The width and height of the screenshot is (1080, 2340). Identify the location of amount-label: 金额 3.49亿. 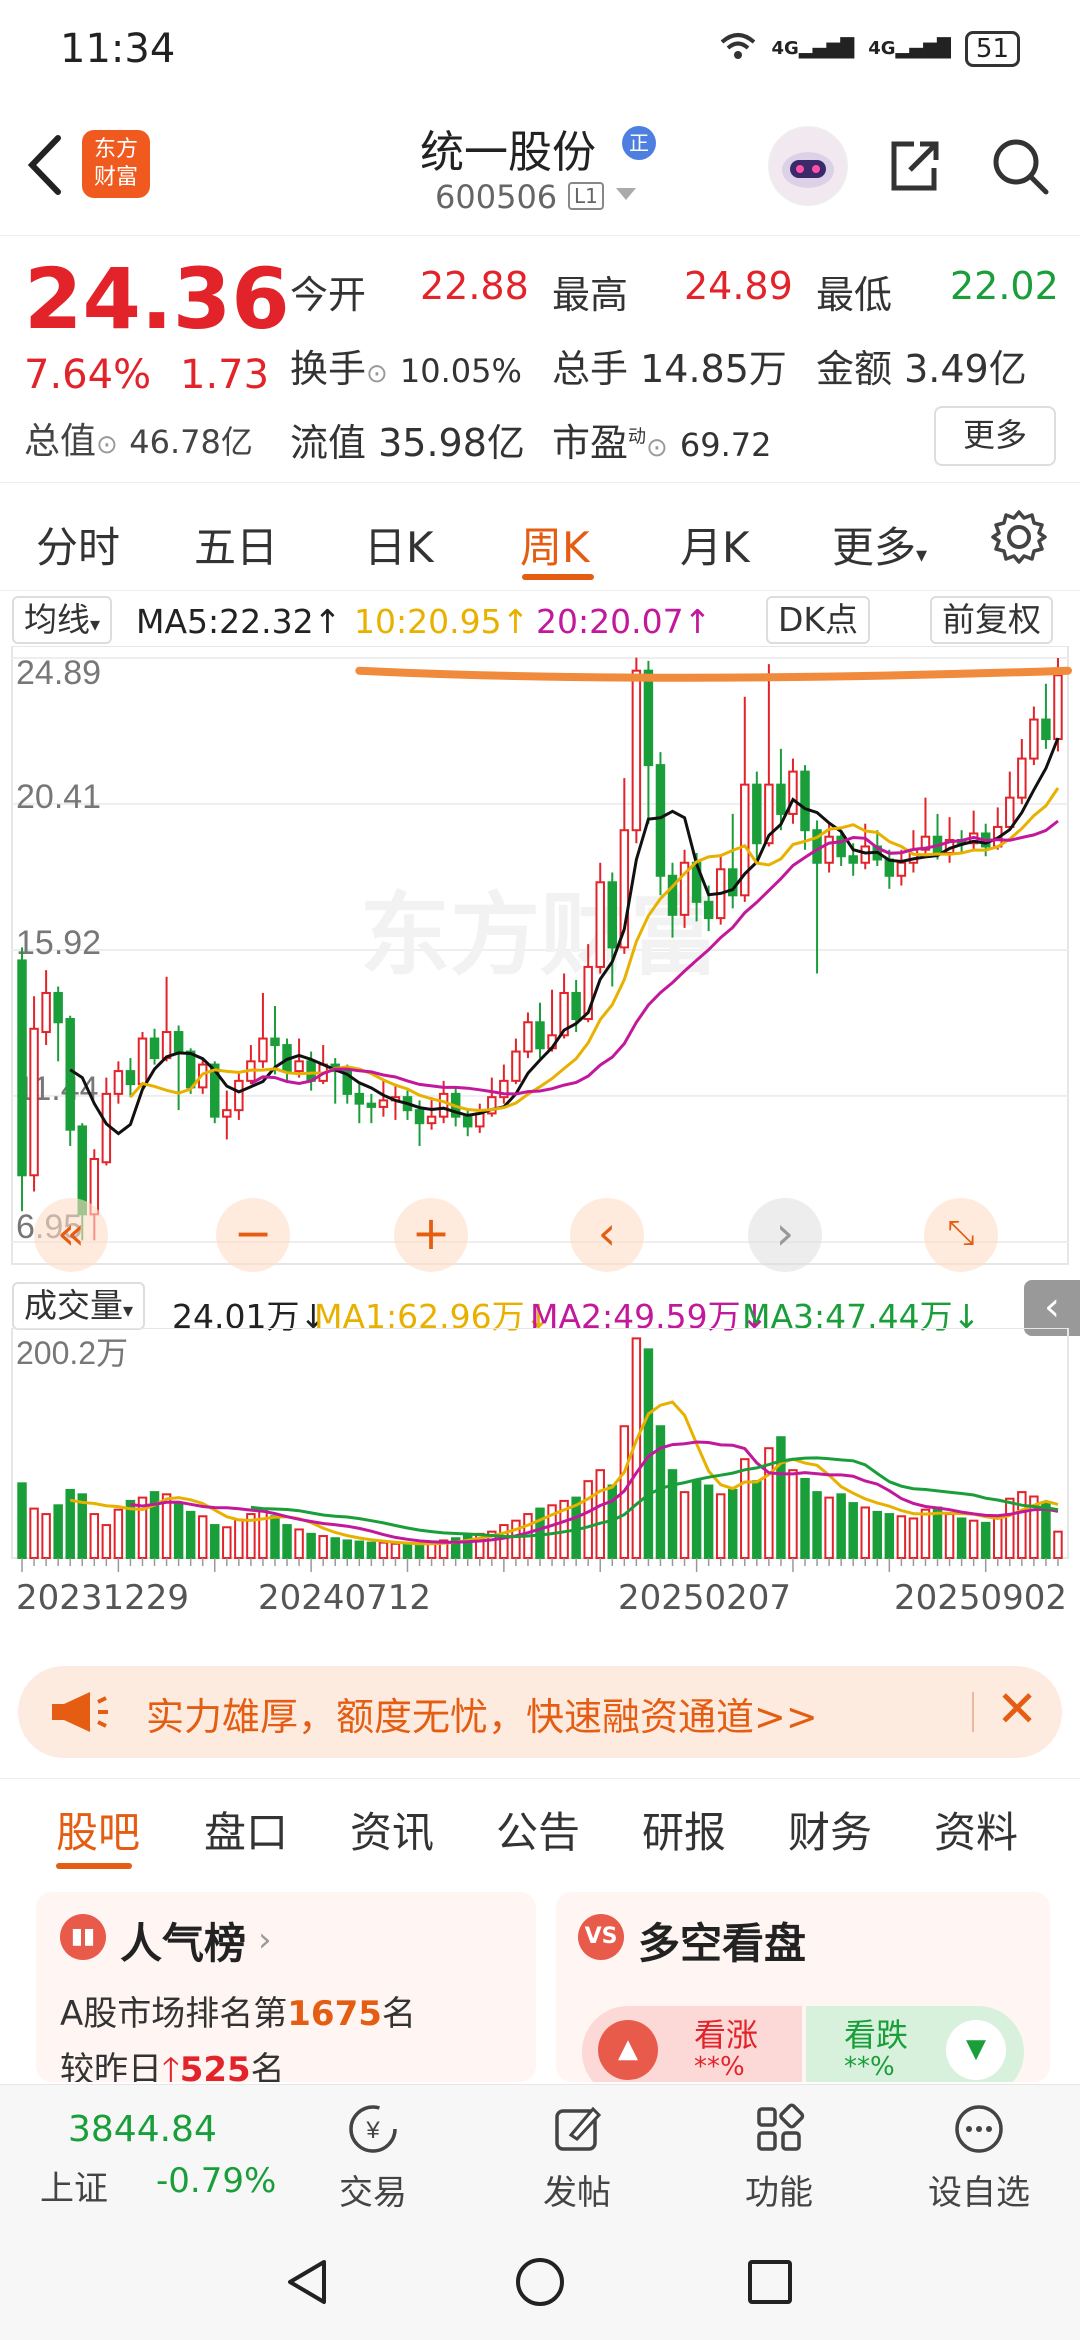
(921, 369).